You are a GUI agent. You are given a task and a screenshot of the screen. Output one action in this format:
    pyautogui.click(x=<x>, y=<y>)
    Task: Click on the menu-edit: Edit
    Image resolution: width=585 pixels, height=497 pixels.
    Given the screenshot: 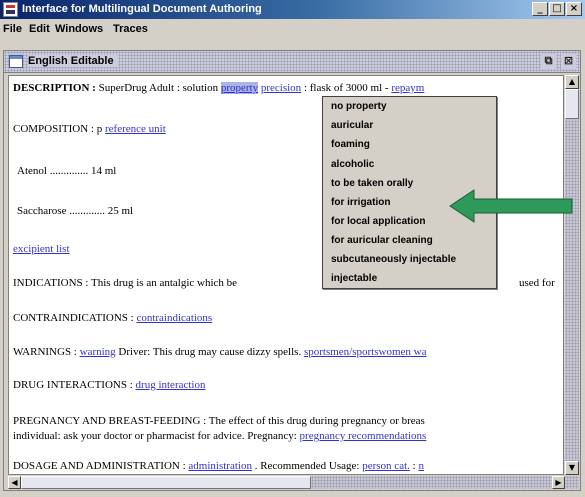 What is the action you would take?
    pyautogui.click(x=39, y=29)
    